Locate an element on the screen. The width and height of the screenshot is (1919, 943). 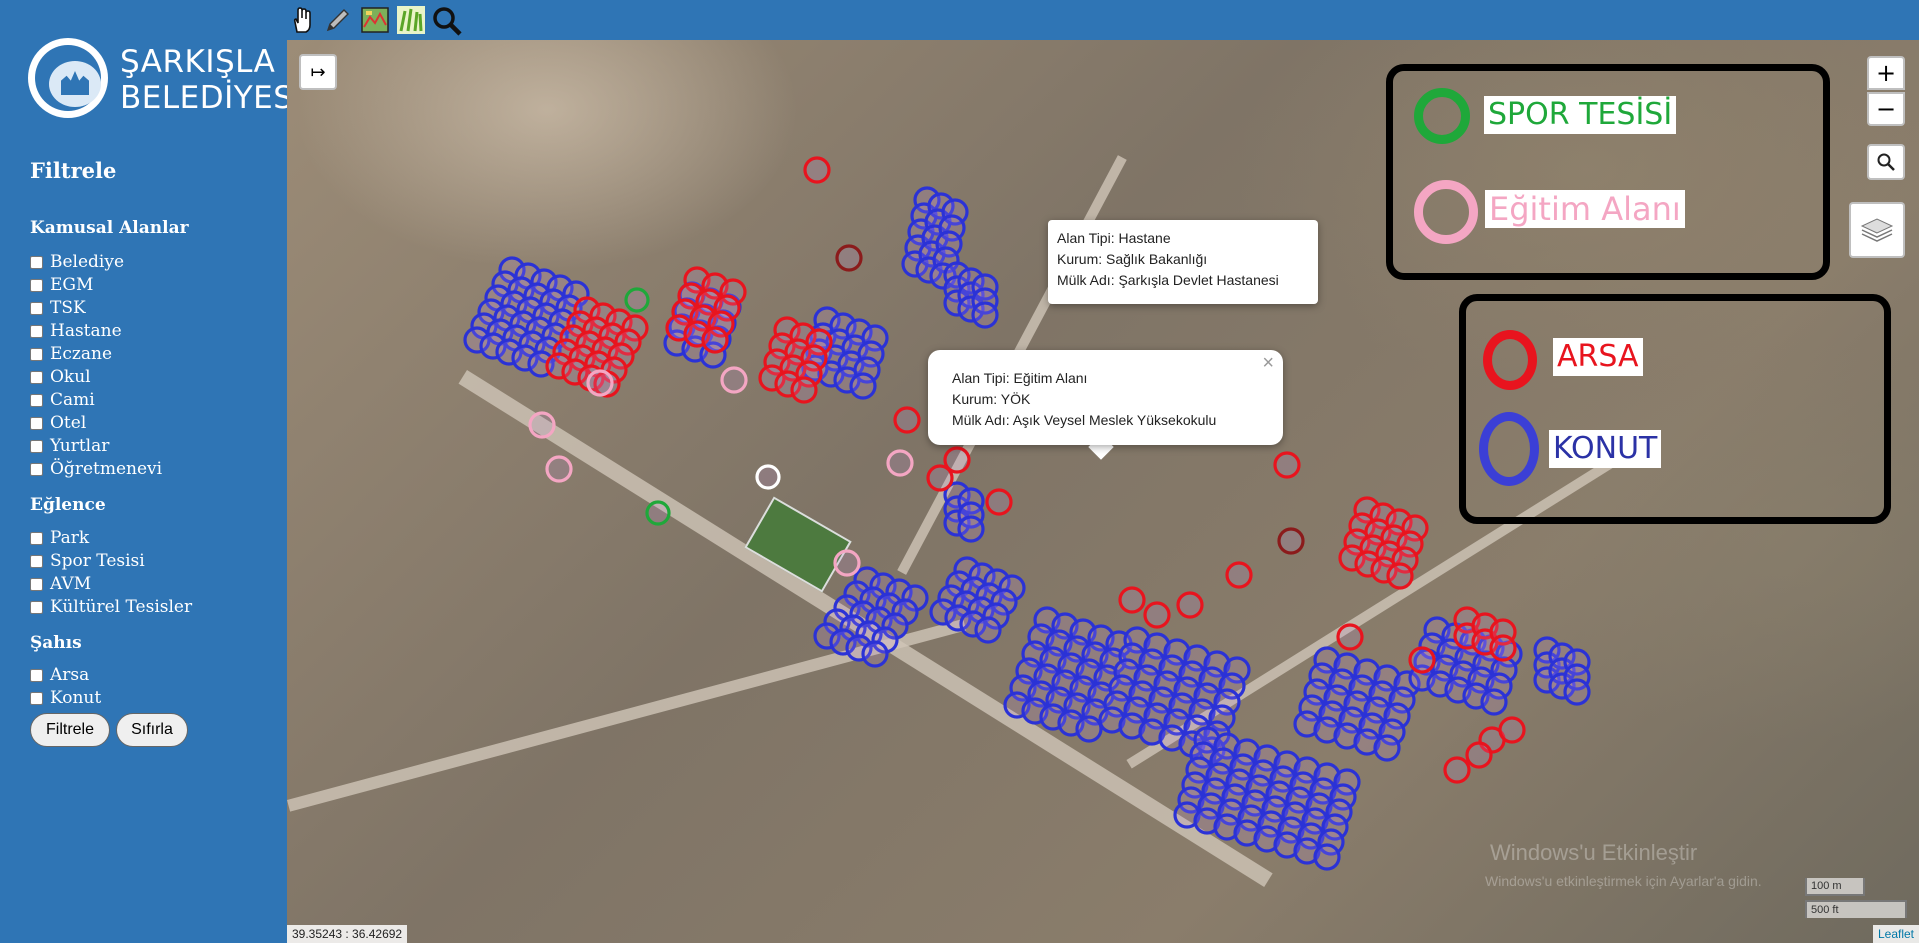
legend-private-areas is located at coordinates (1675, 409).